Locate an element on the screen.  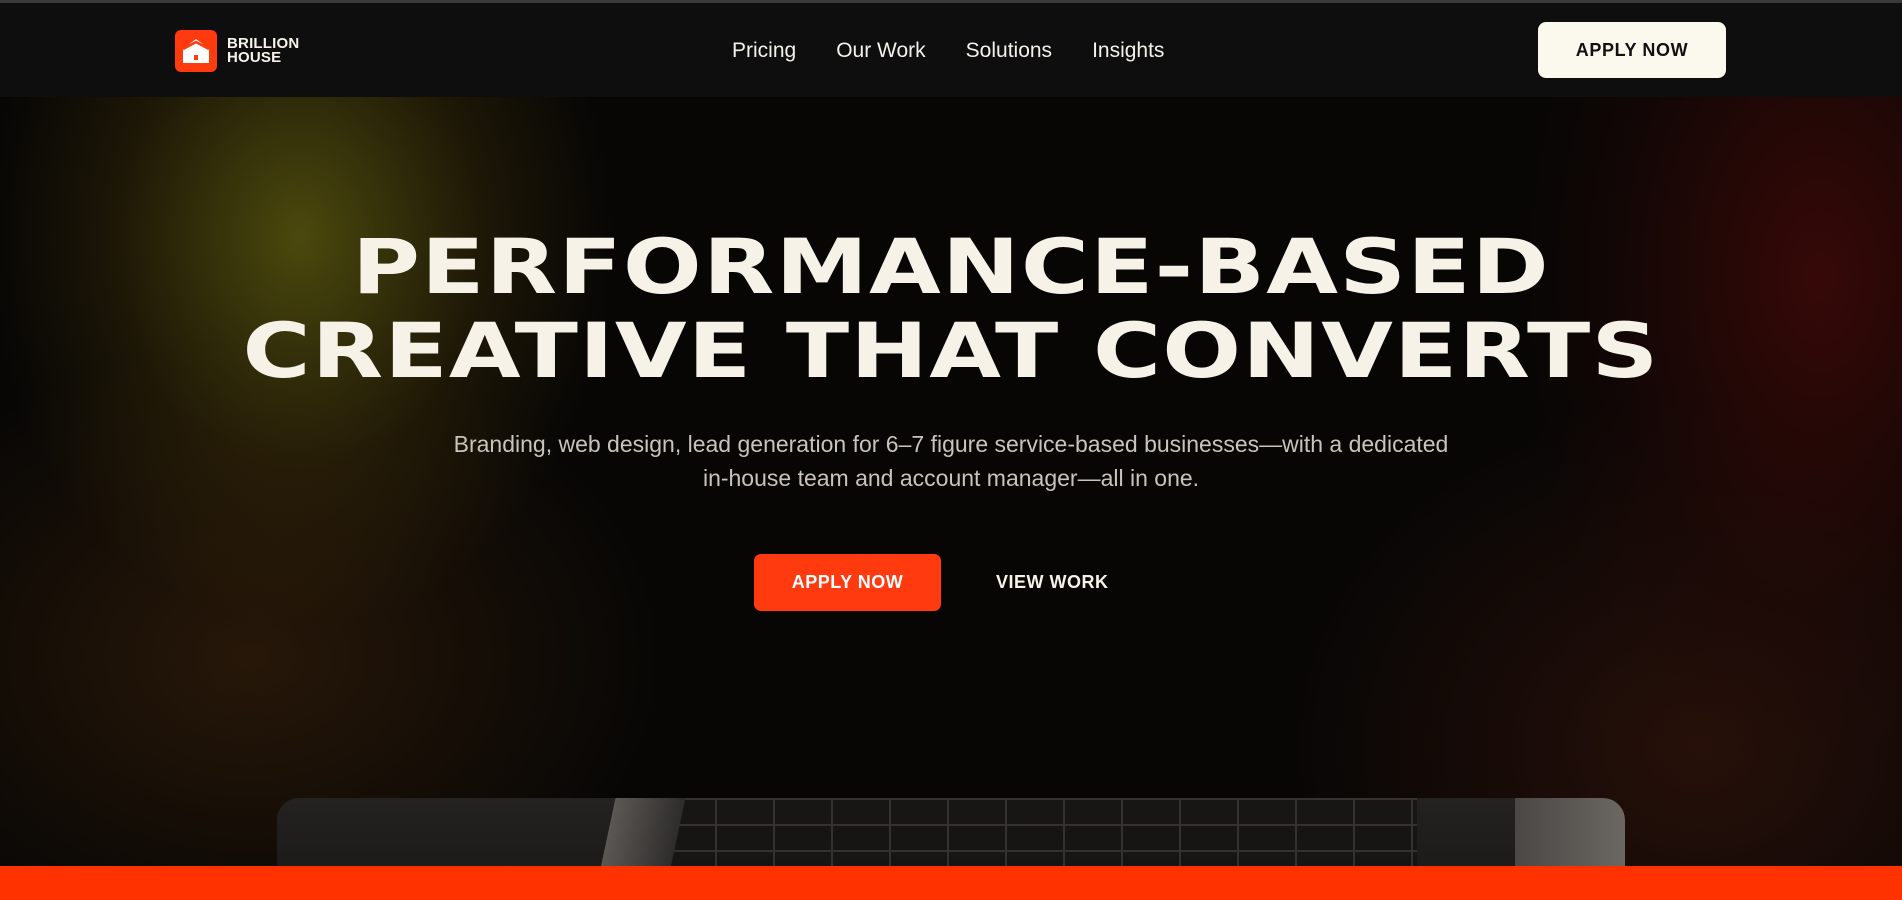
nav-apply-now-button: APPLY NOW is located at coordinates (1632, 50).